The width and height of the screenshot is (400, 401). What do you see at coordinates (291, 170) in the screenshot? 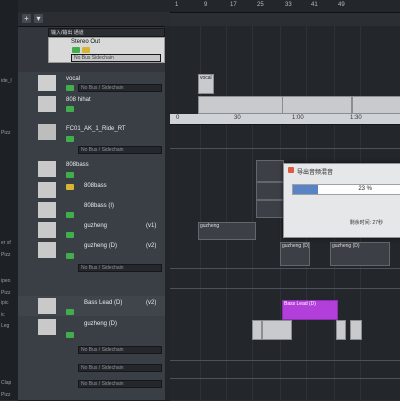
I see `app-icon` at bounding box center [291, 170].